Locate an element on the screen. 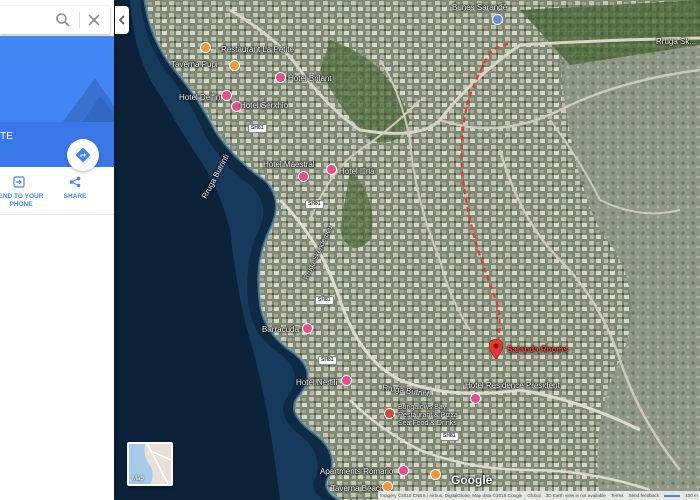 This screenshot has height=500, width=700. scale-bar is located at coordinates (672, 495).